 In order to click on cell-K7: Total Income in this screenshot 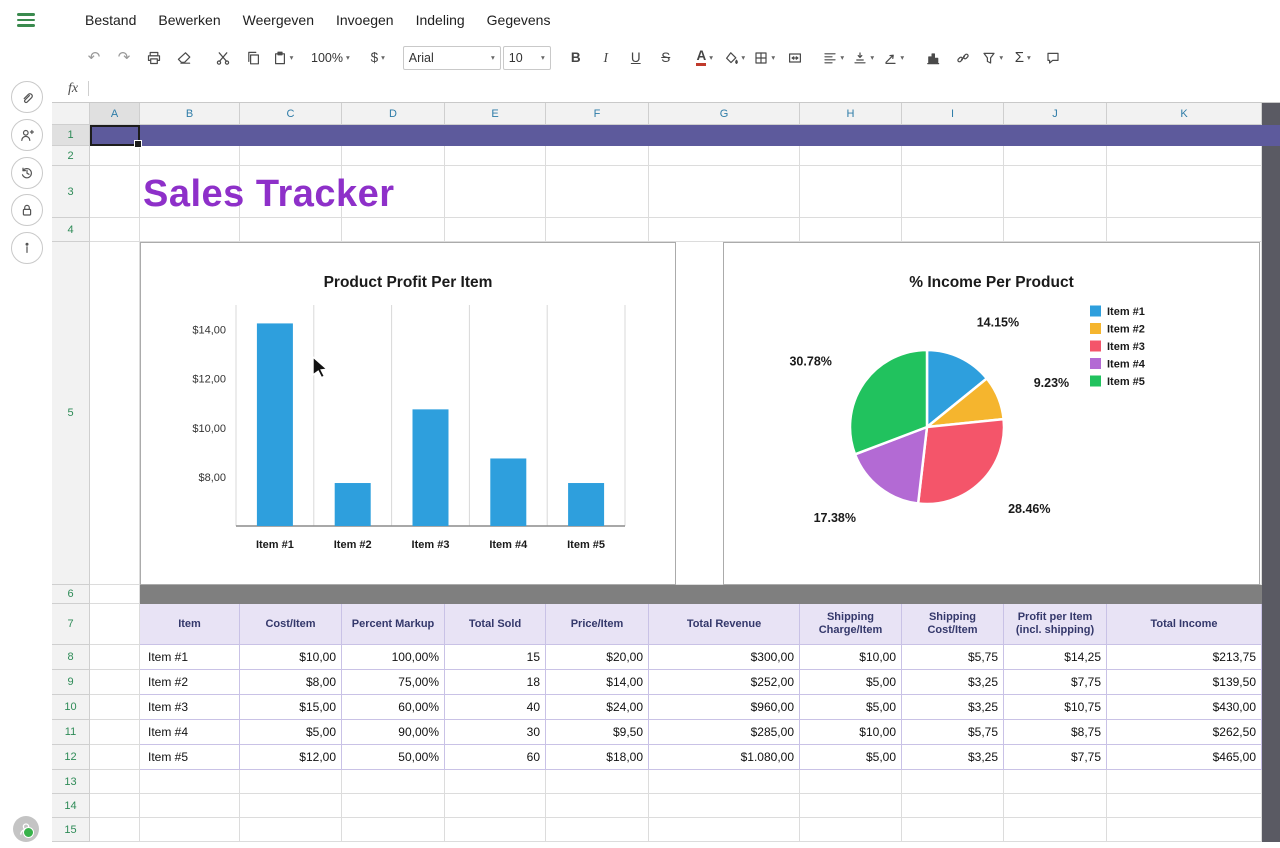, I will do `click(1184, 624)`.